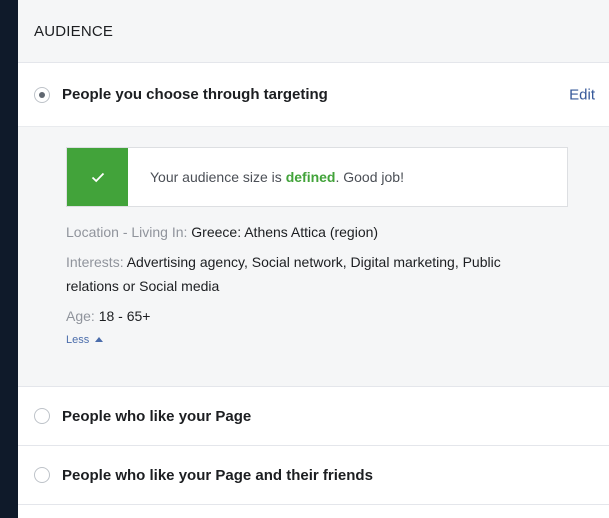 This screenshot has width=609, height=518. Describe the element at coordinates (293, 316) in the screenshot. I see `age-line: Age: 18 - 65+` at that location.